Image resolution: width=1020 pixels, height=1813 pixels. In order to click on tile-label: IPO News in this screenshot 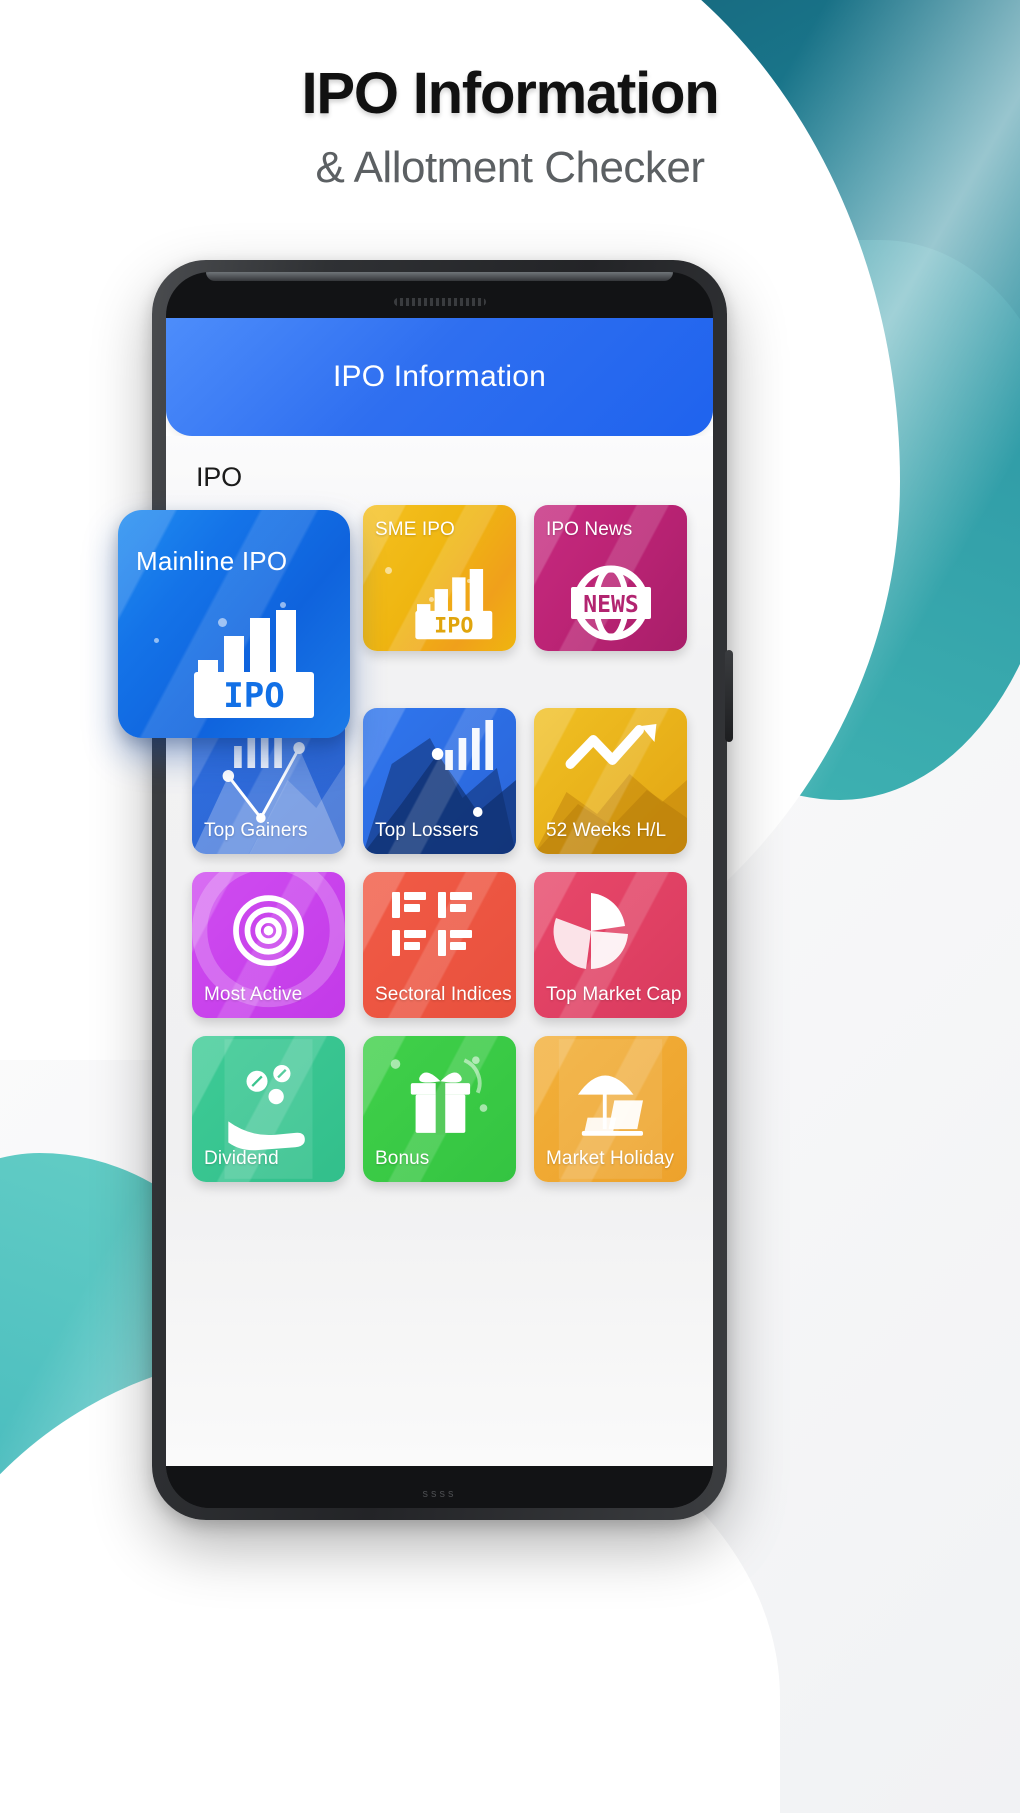, I will do `click(589, 529)`.